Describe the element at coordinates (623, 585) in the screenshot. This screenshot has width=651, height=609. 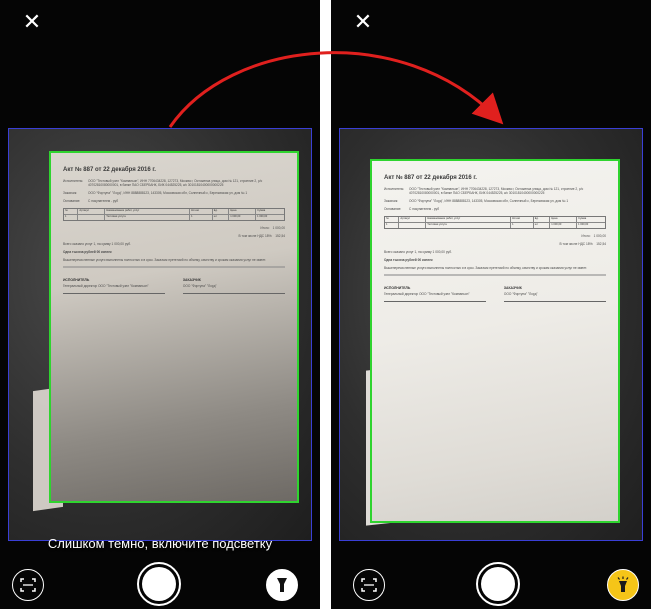
I see `flashlight-on-icon` at that location.